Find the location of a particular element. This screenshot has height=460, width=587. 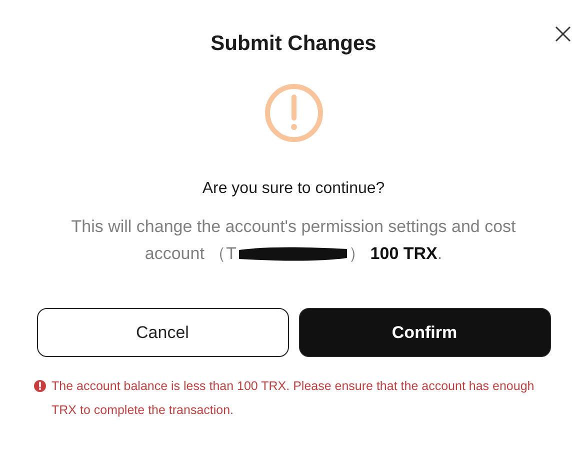

description-text: This will change the account's permission settings and cost is located at coordinates (293, 227).